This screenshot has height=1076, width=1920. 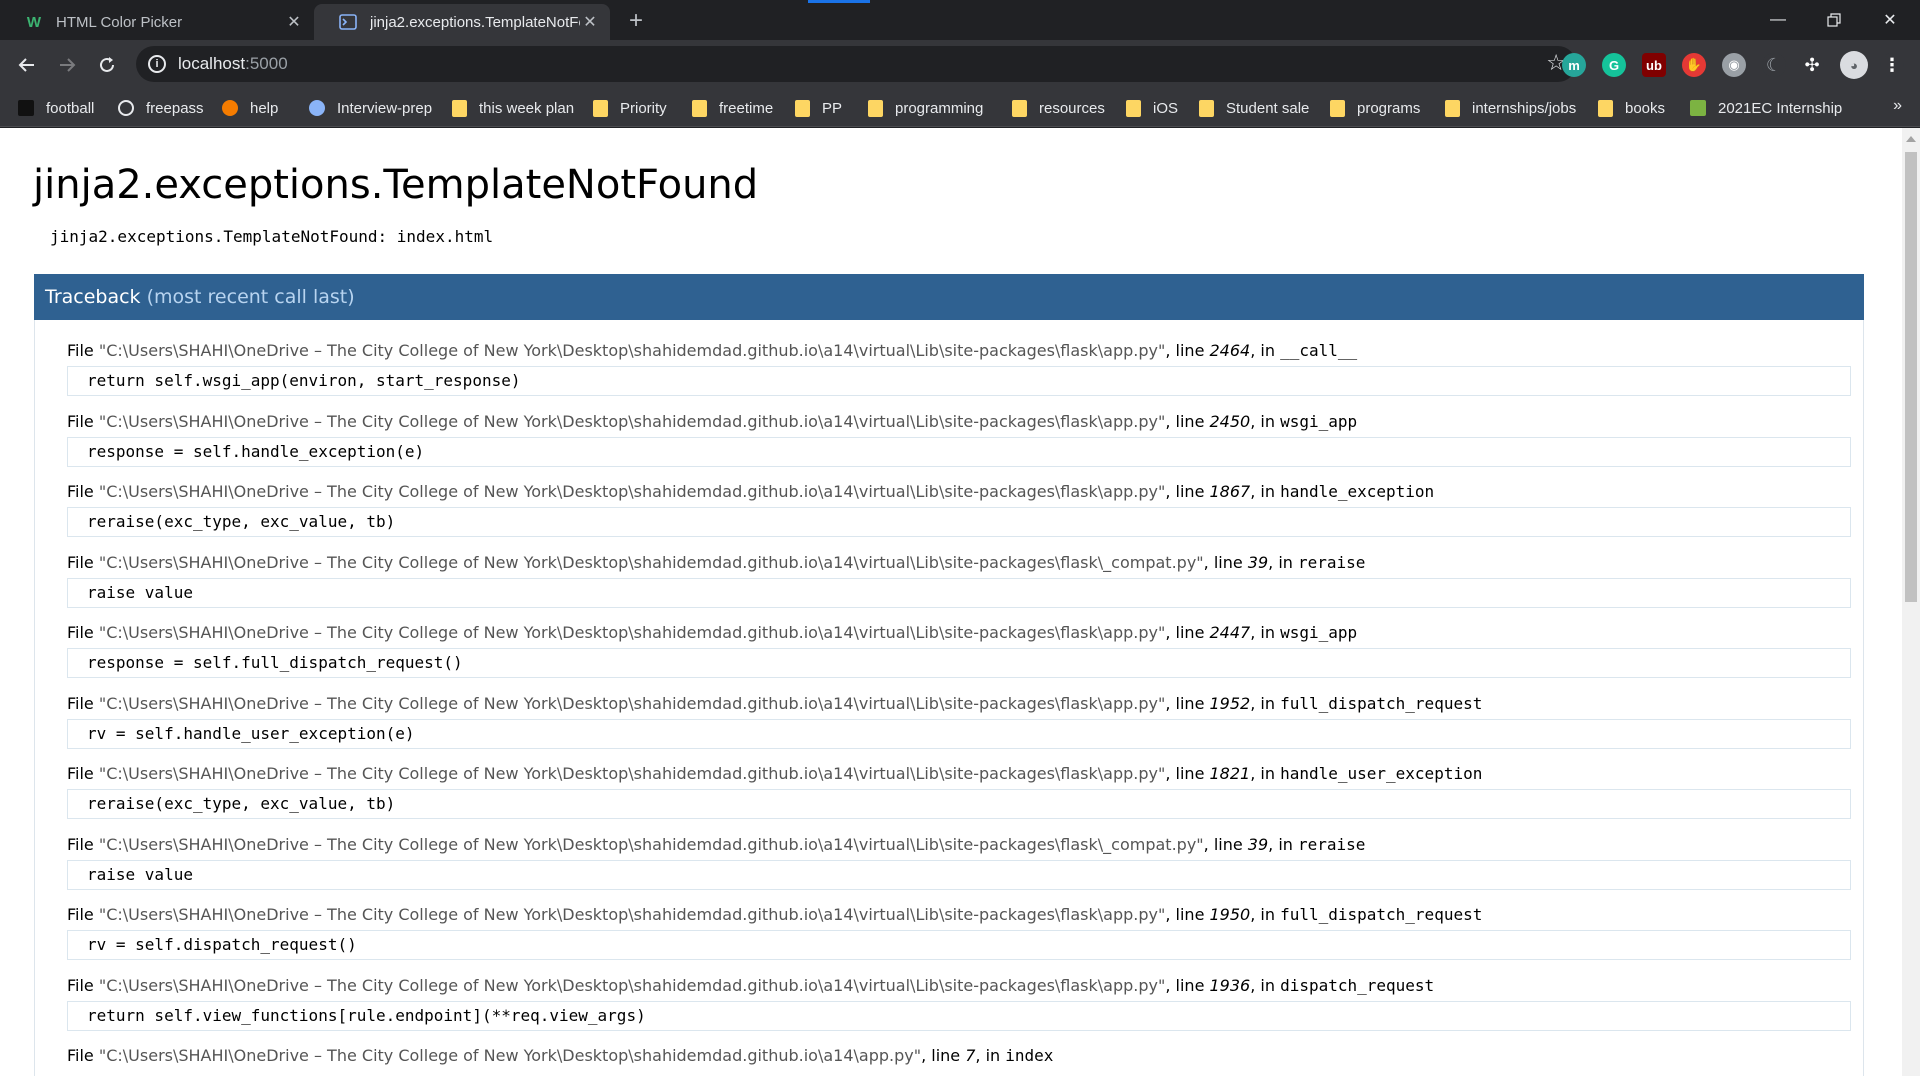 I want to click on bookmark-item: resources, so click(x=1058, y=108).